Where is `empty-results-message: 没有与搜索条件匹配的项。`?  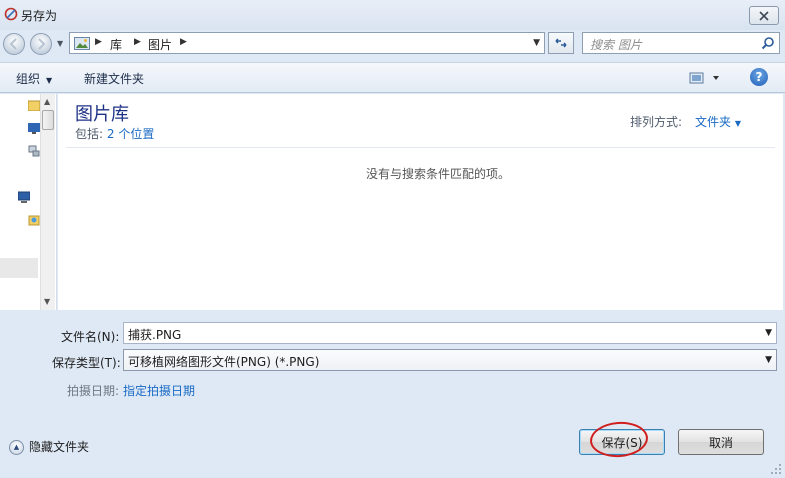
empty-results-message: 没有与搜索条件匹配的项。 is located at coordinates (437, 174).